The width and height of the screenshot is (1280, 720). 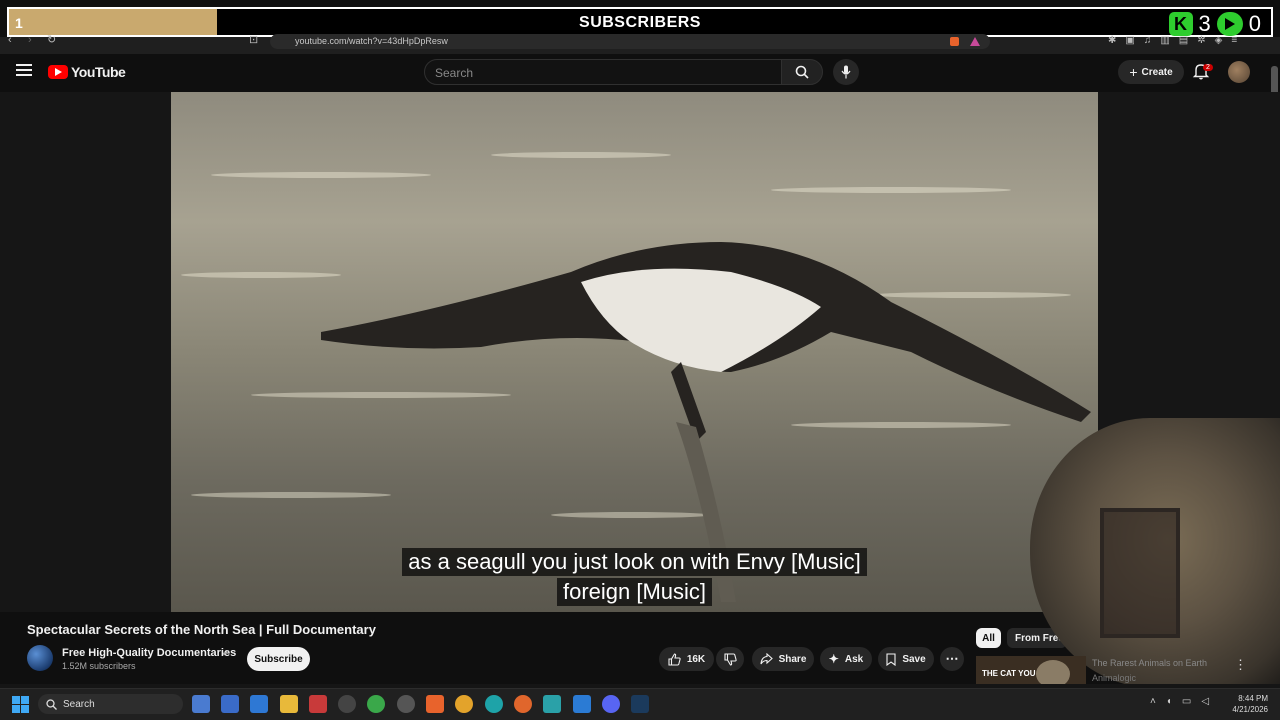 I want to click on vpn-icon: ◈, so click(x=1219, y=40).